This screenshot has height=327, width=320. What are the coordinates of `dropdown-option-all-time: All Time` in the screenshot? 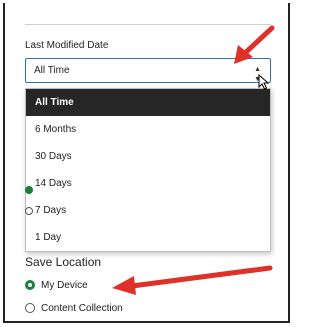 It's located at (148, 102).